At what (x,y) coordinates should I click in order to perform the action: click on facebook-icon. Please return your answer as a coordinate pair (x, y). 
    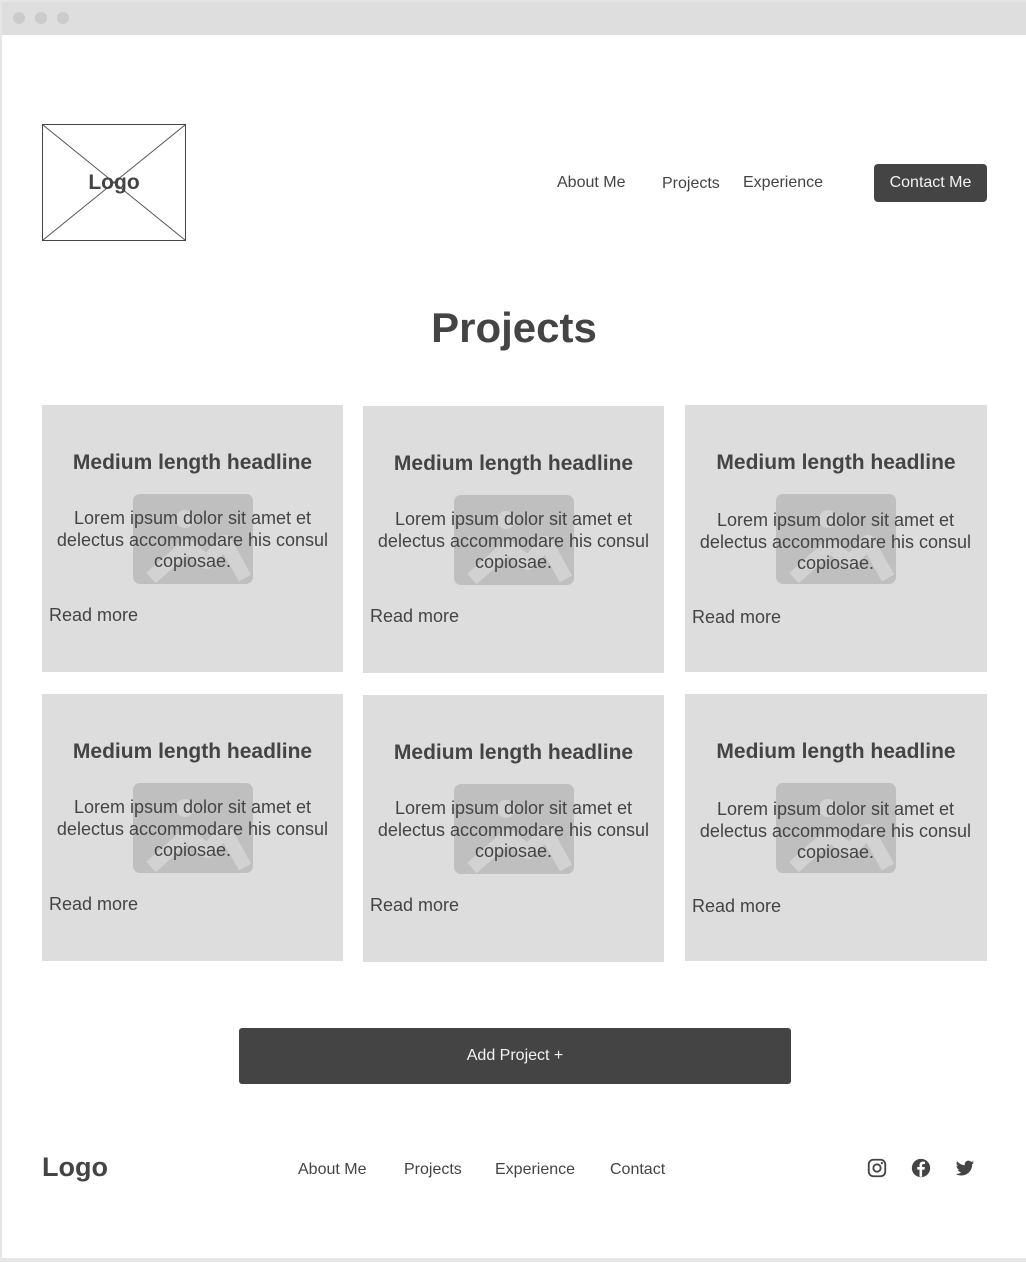
    Looking at the image, I should click on (921, 1168).